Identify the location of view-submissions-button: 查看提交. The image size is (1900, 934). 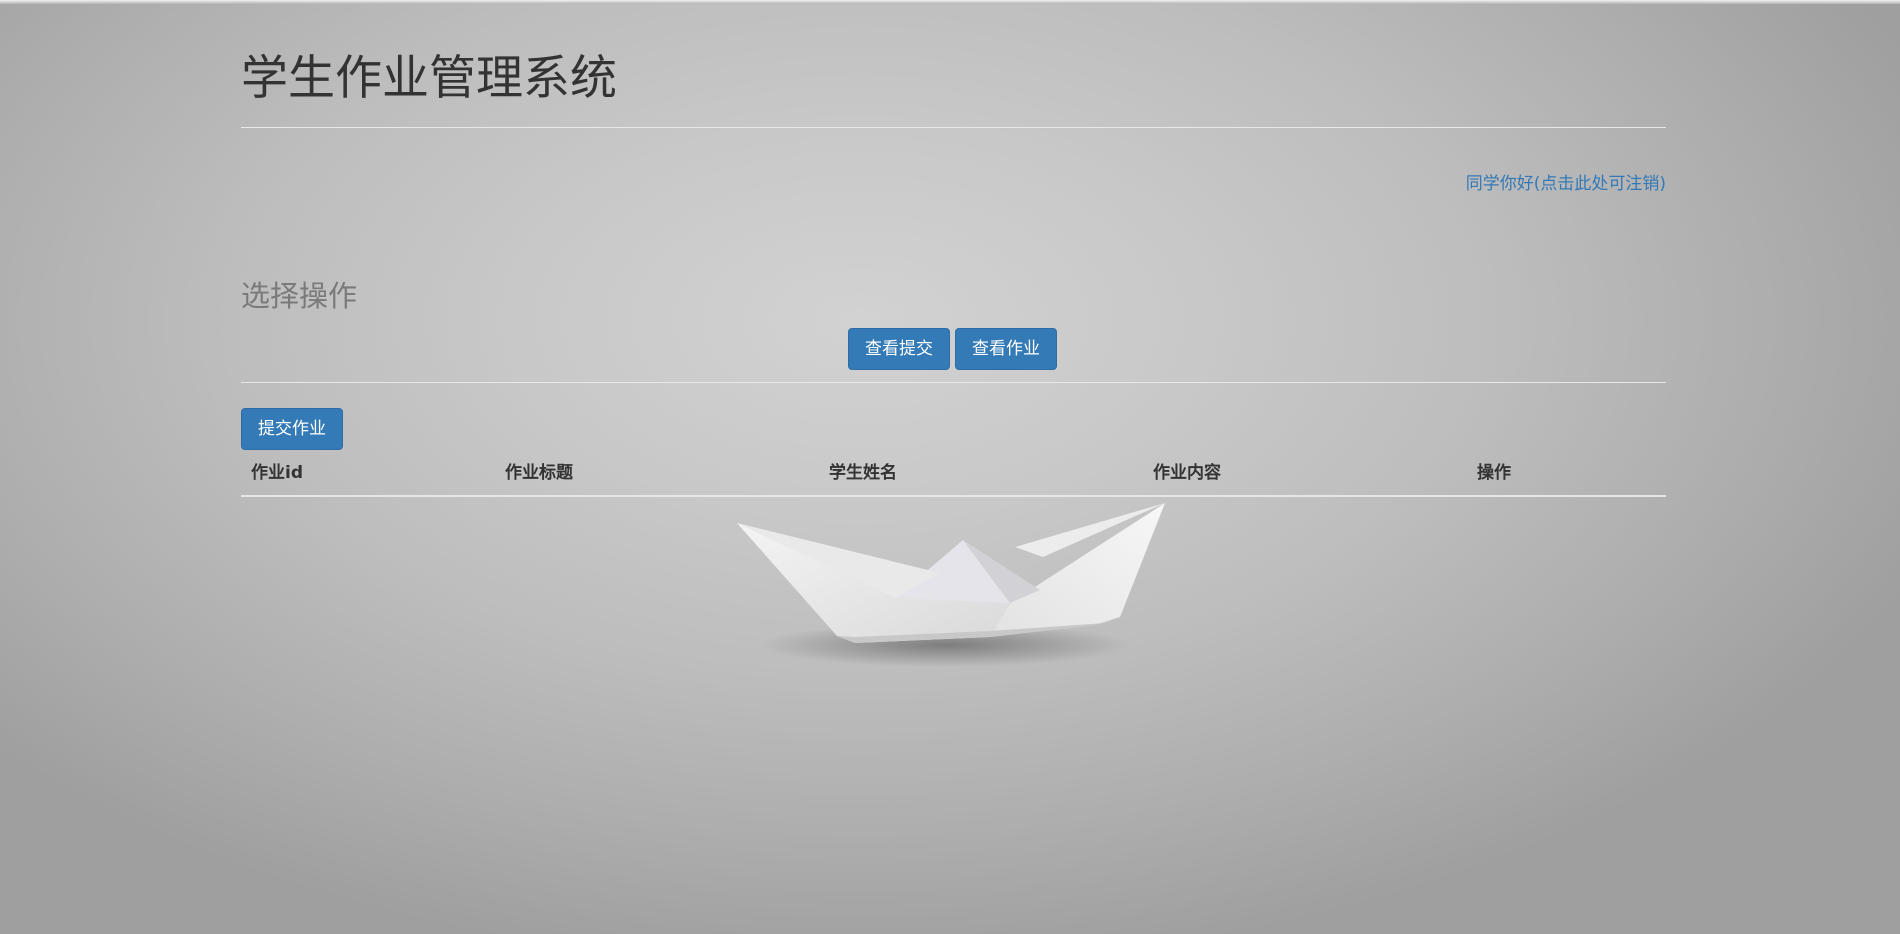
(899, 349).